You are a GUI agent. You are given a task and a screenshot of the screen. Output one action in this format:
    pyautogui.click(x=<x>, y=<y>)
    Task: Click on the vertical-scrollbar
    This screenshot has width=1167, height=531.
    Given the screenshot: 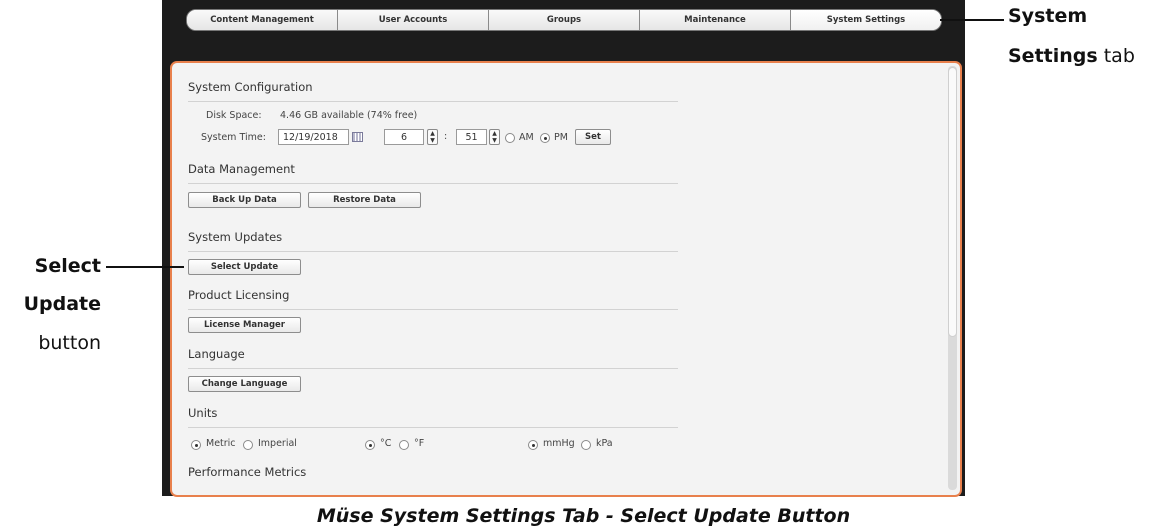 What is the action you would take?
    pyautogui.click(x=952, y=278)
    